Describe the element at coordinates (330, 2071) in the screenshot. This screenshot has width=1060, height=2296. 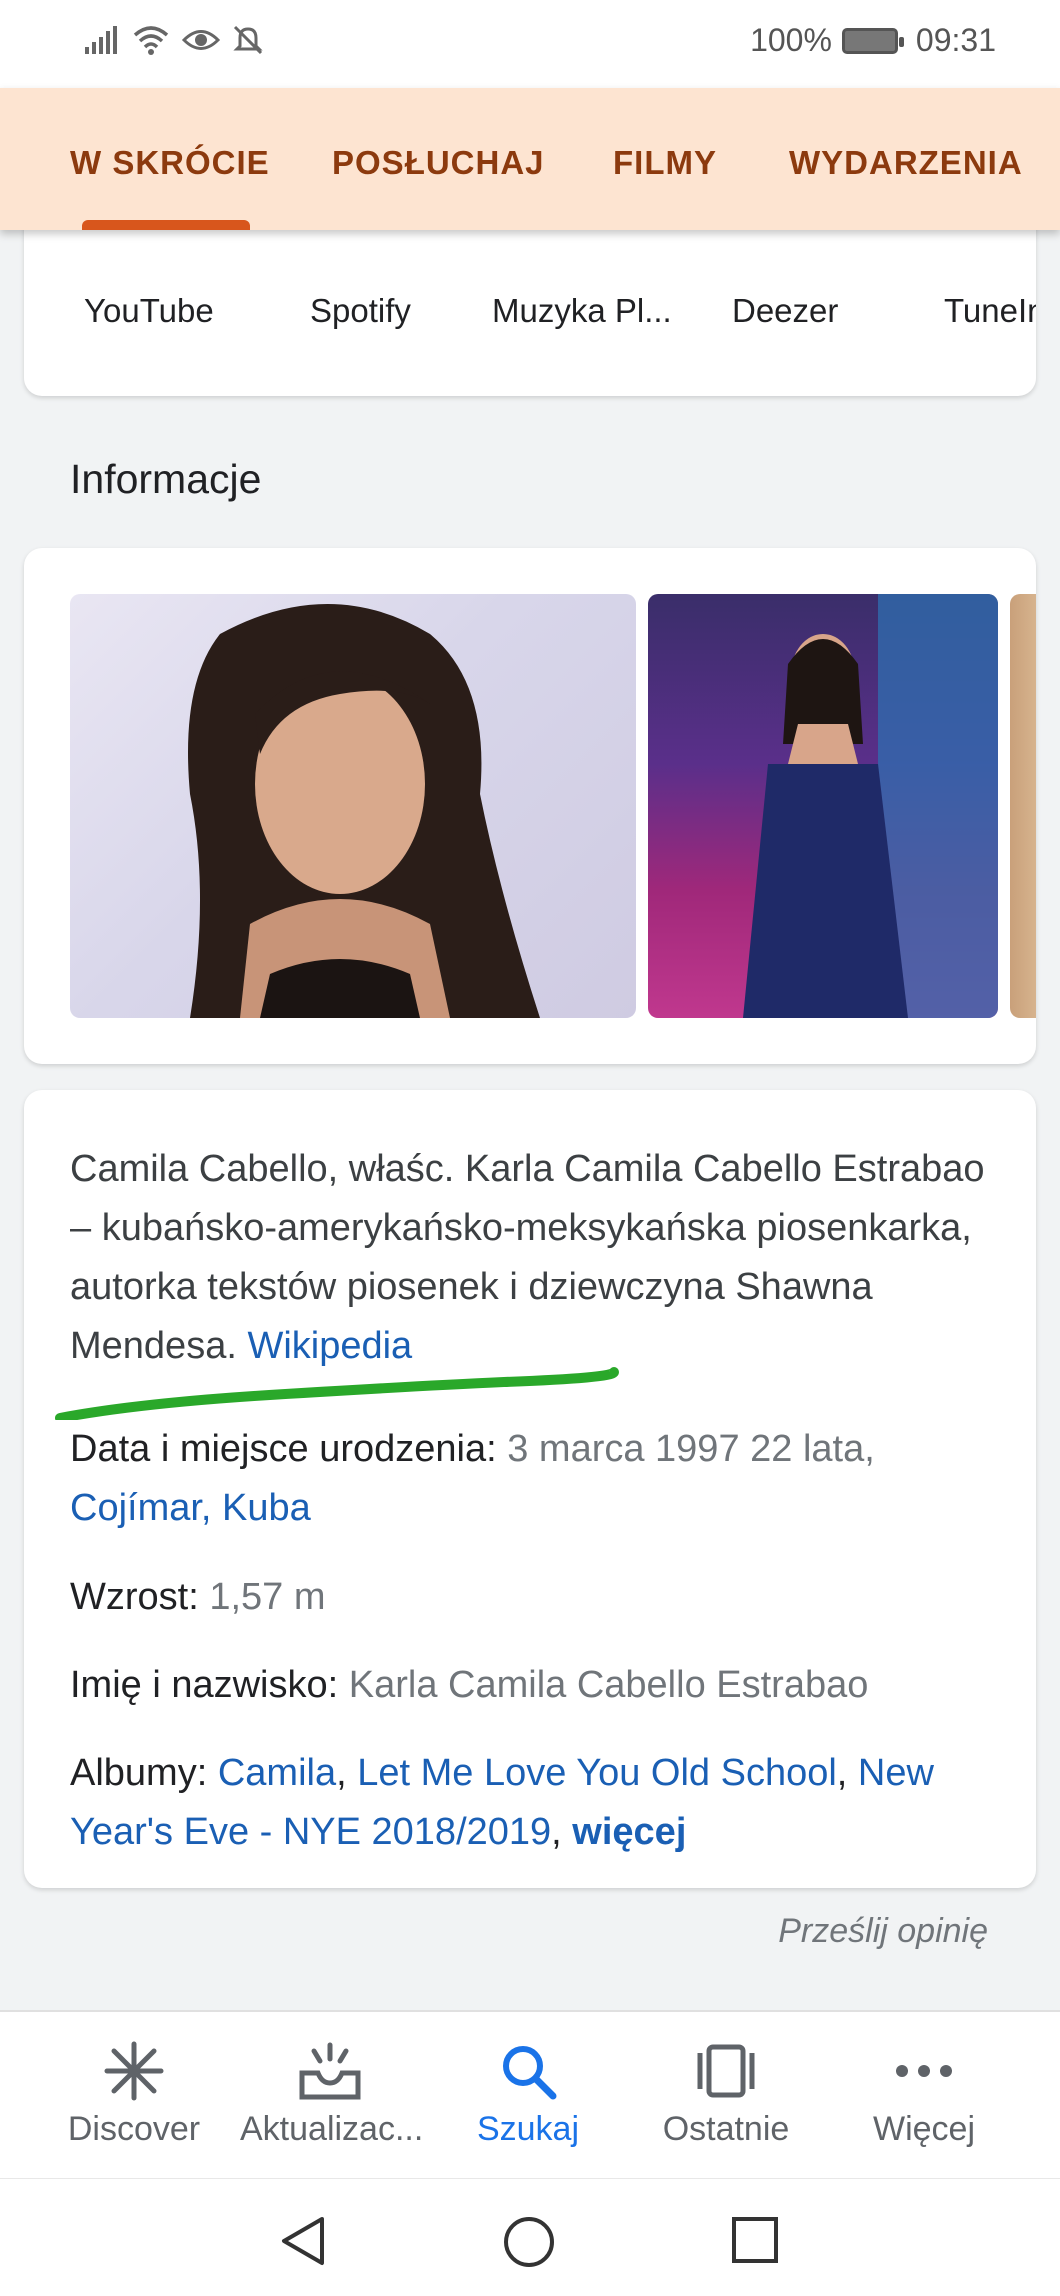
I see `inbox-icon` at that location.